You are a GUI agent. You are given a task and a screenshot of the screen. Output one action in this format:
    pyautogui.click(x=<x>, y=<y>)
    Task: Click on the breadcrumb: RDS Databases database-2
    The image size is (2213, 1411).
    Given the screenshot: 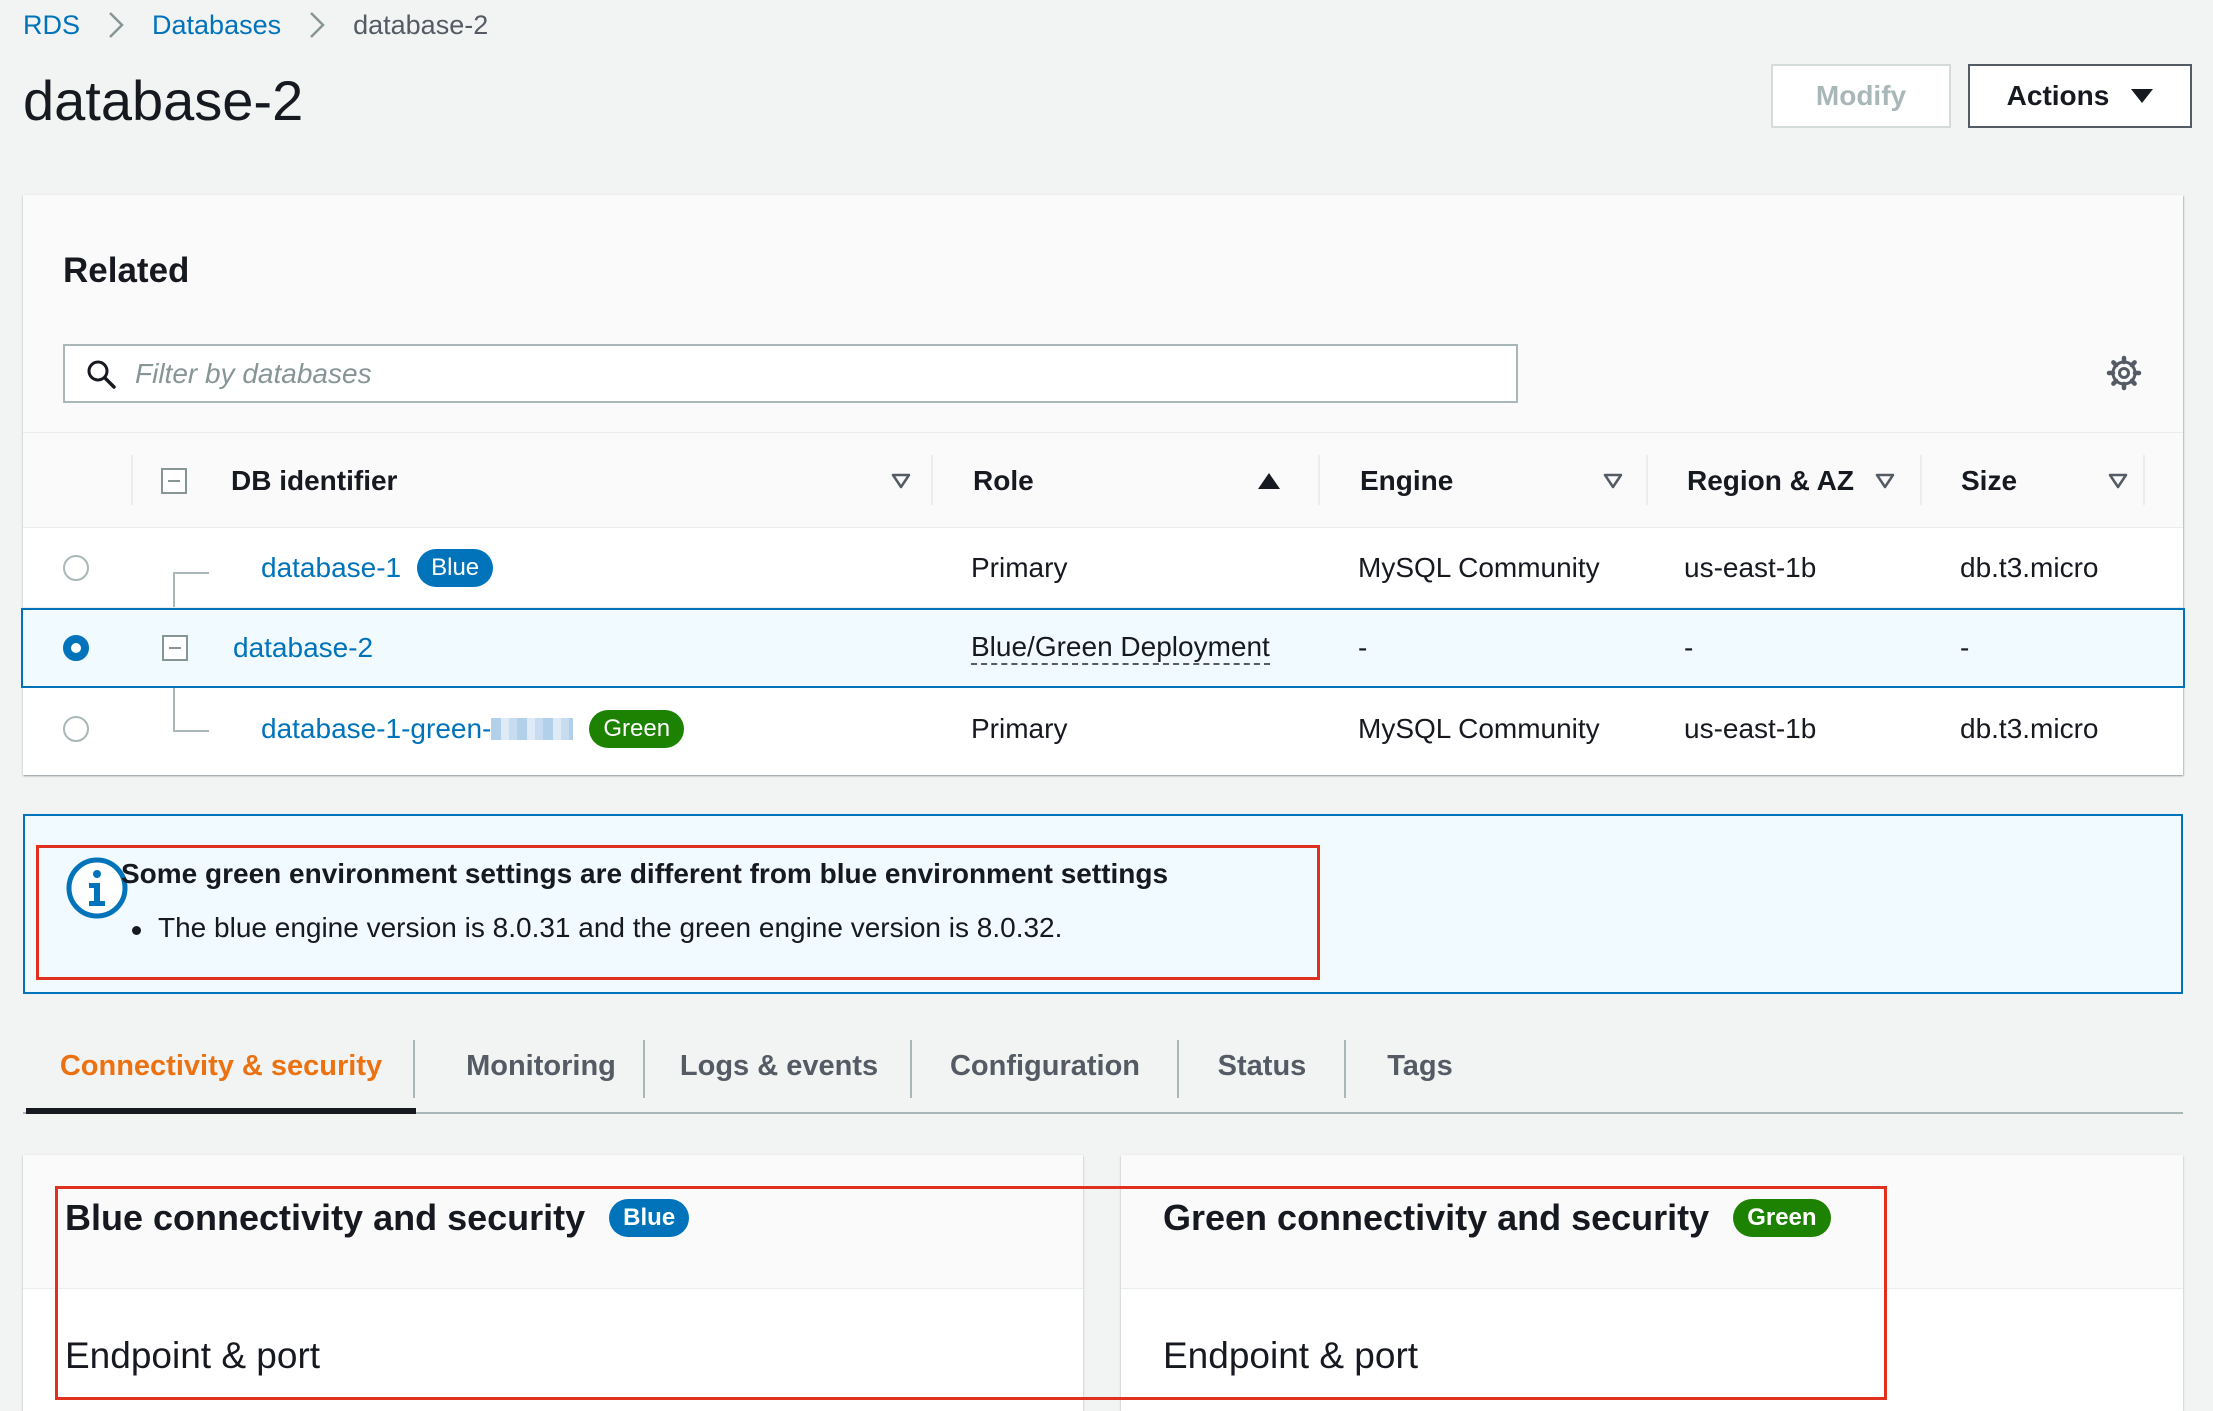 What is the action you would take?
    pyautogui.click(x=255, y=25)
    